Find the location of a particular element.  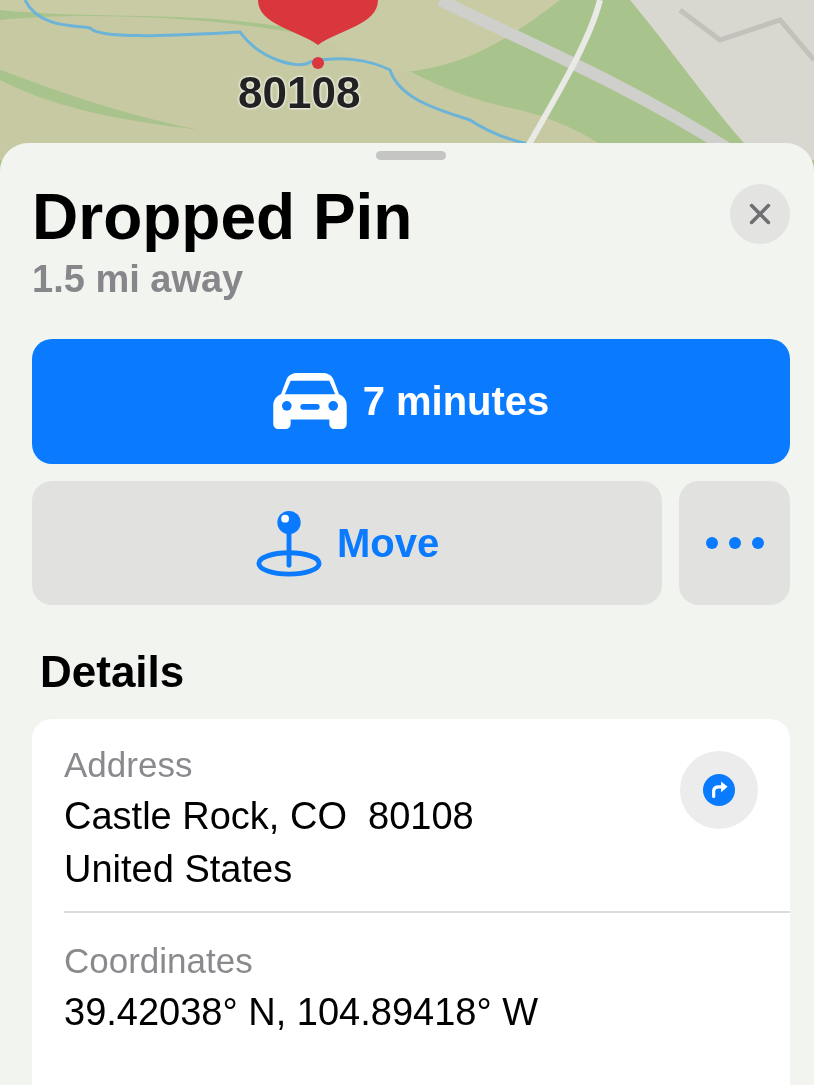

pin-icon is located at coordinates (318, 35).